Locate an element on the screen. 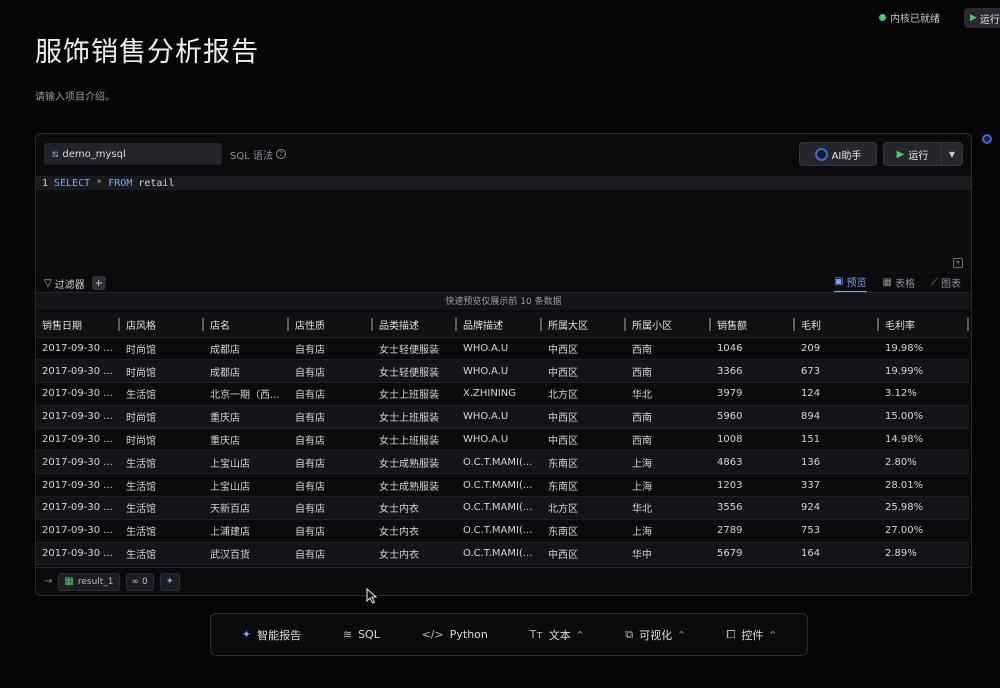 This screenshot has width=1000, height=688. run-all-label: 运行 is located at coordinates (989, 20).